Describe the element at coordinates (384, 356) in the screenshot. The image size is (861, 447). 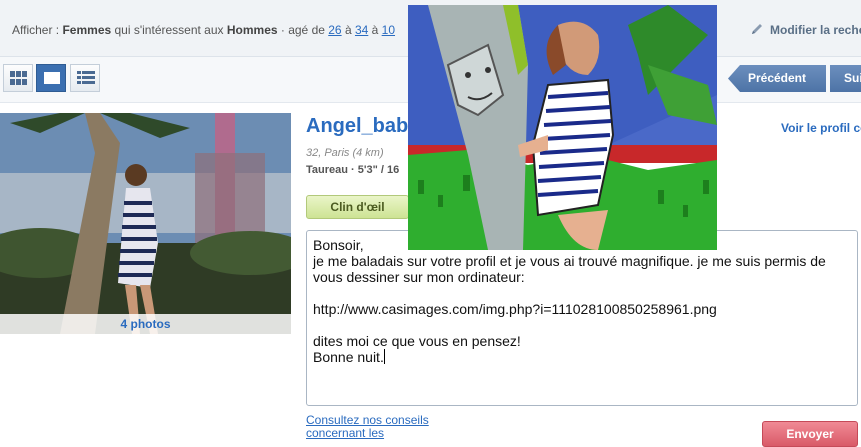
I see `text-caret` at that location.